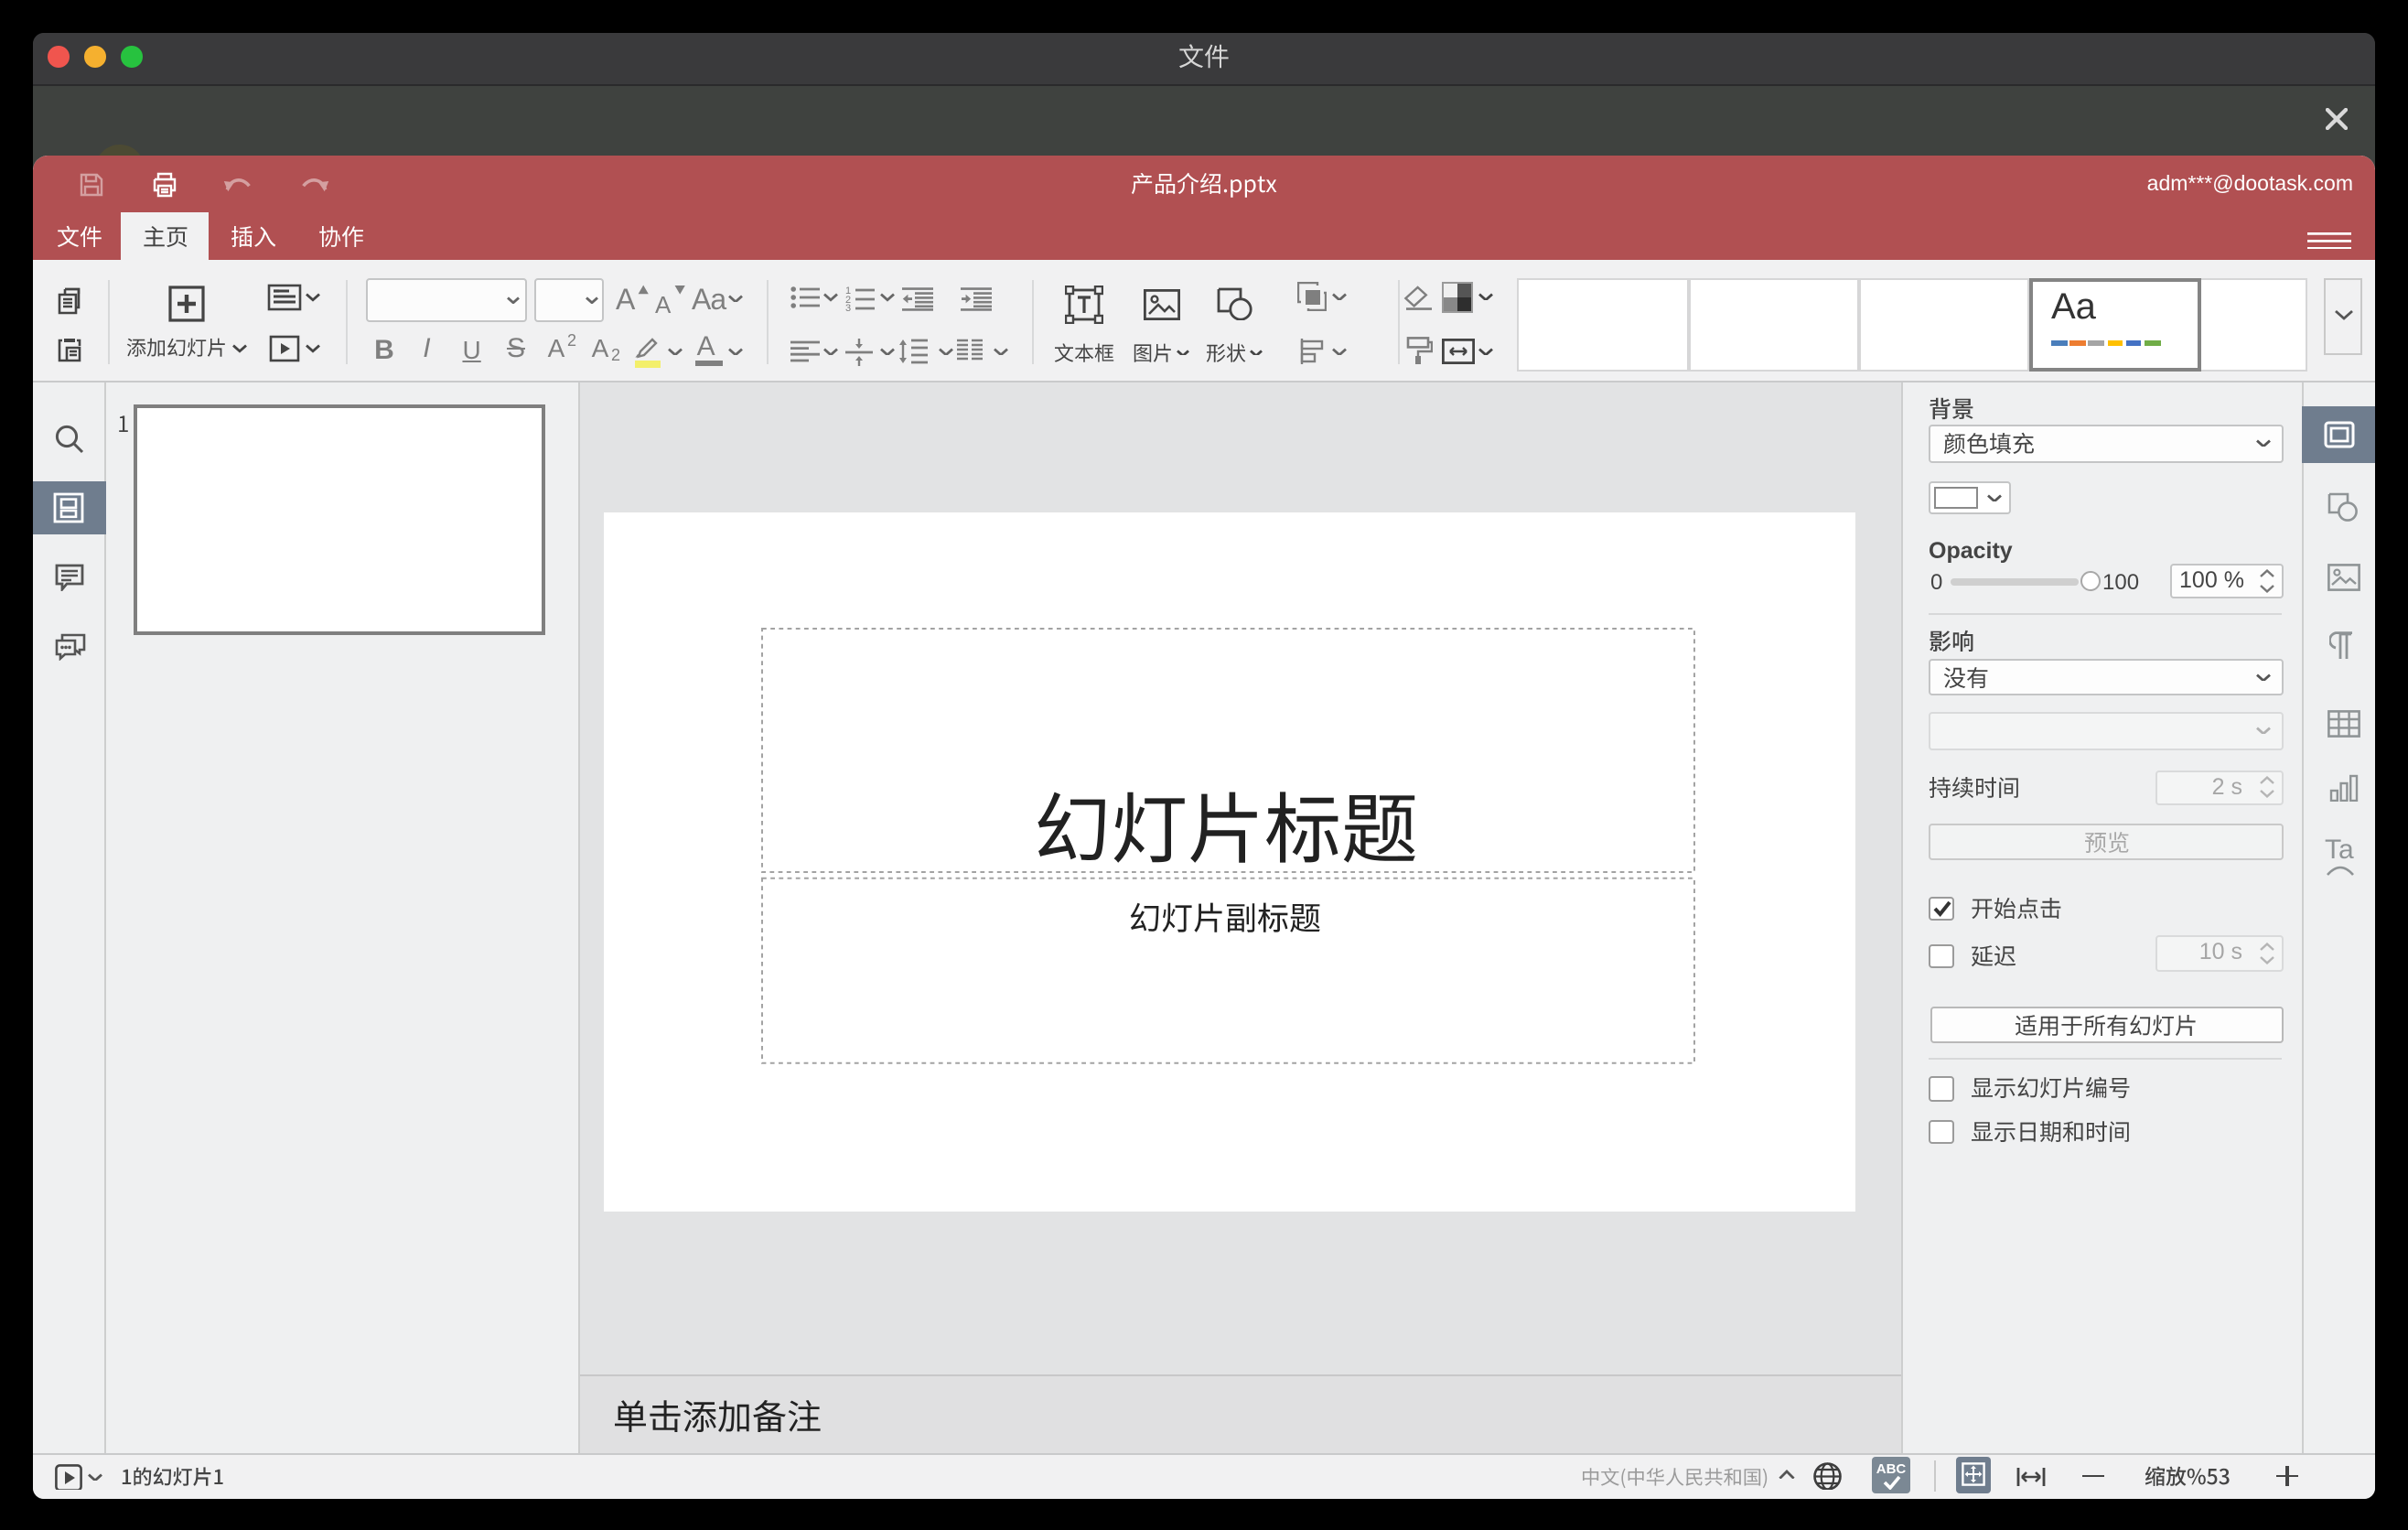 This screenshot has width=2408, height=1530. I want to click on svg-text: 3, so click(848, 306).